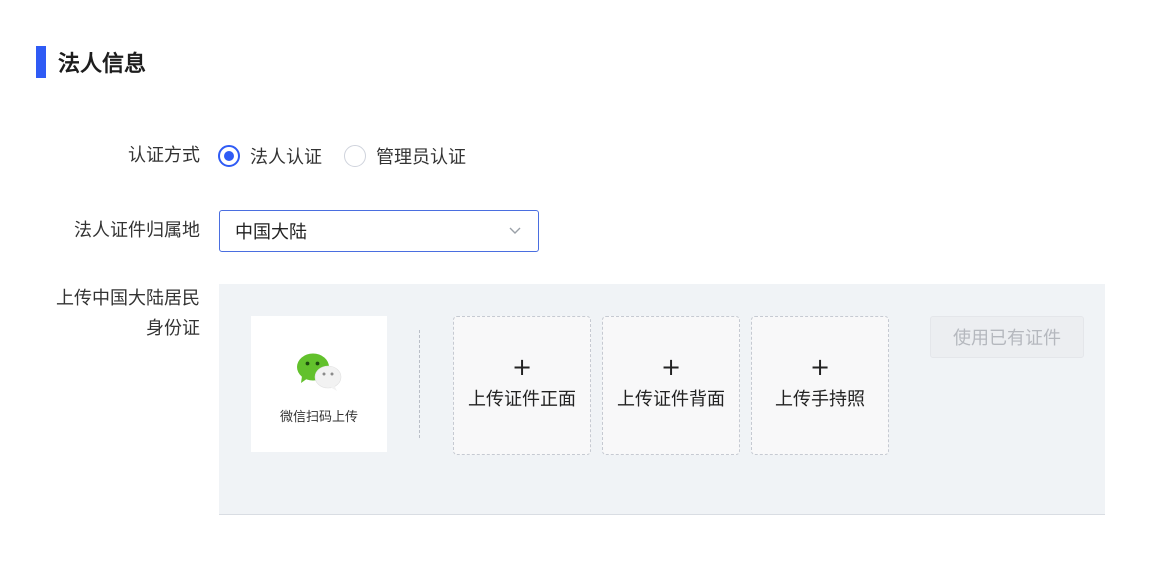 This screenshot has width=1164, height=570. I want to click on radio-admin-label: 管理员认证, so click(421, 157).